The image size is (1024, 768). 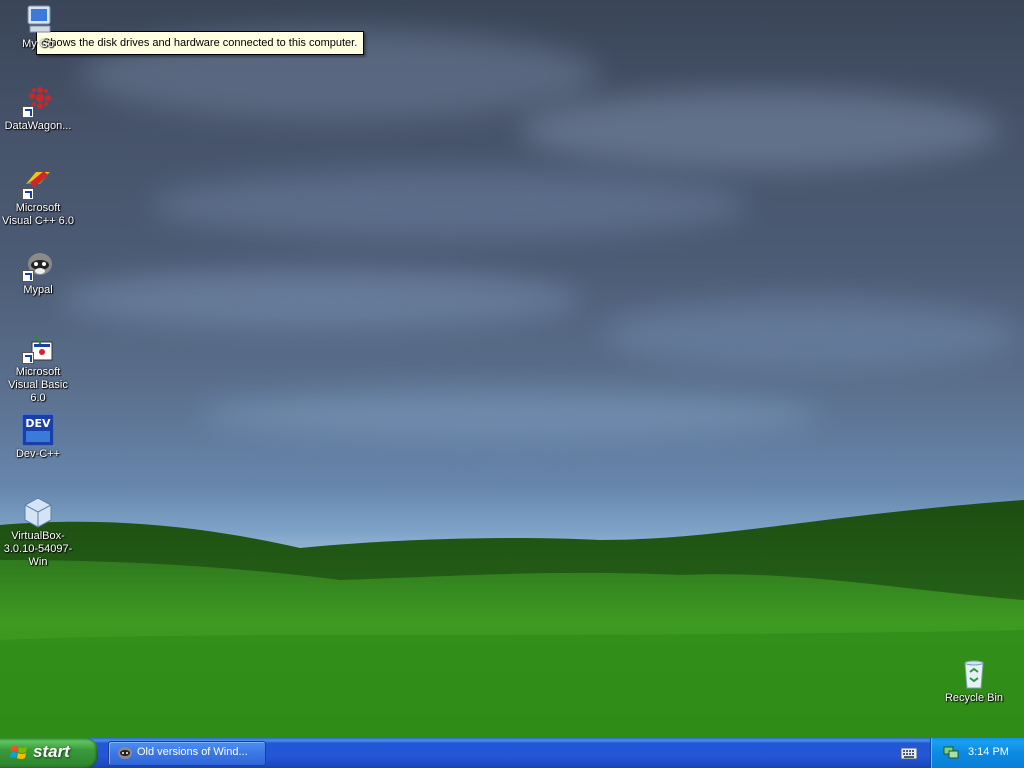 What do you see at coordinates (51, 751) in the screenshot?
I see `start-label: start` at bounding box center [51, 751].